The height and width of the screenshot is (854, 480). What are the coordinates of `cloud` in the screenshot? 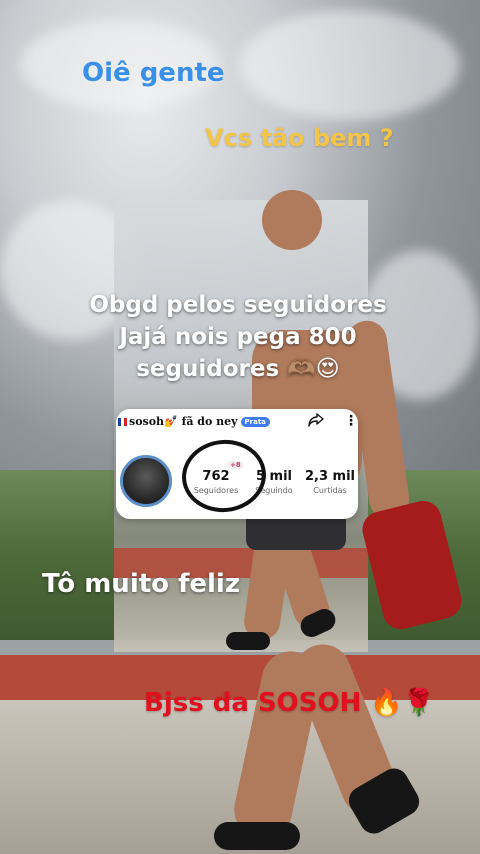 It's located at (350, 65).